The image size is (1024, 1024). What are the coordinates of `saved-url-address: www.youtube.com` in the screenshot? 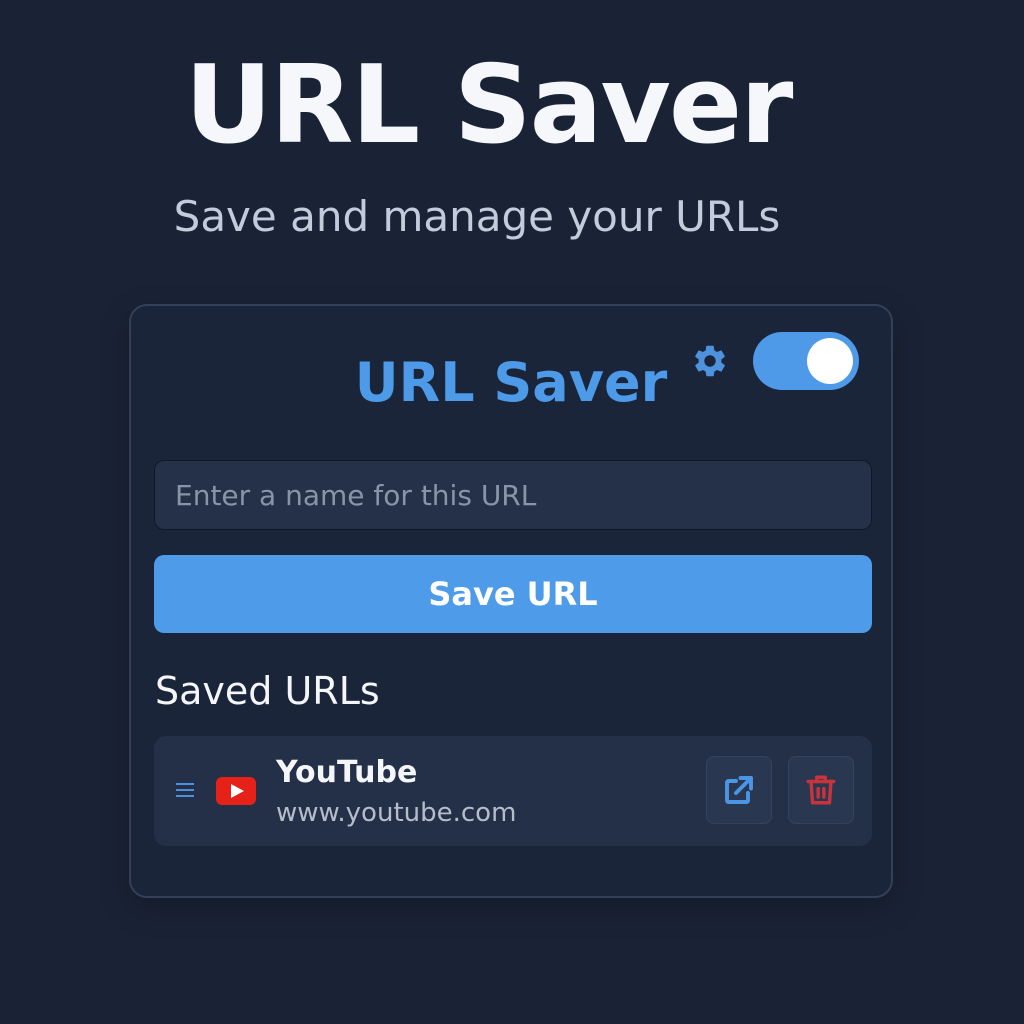 It's located at (396, 813).